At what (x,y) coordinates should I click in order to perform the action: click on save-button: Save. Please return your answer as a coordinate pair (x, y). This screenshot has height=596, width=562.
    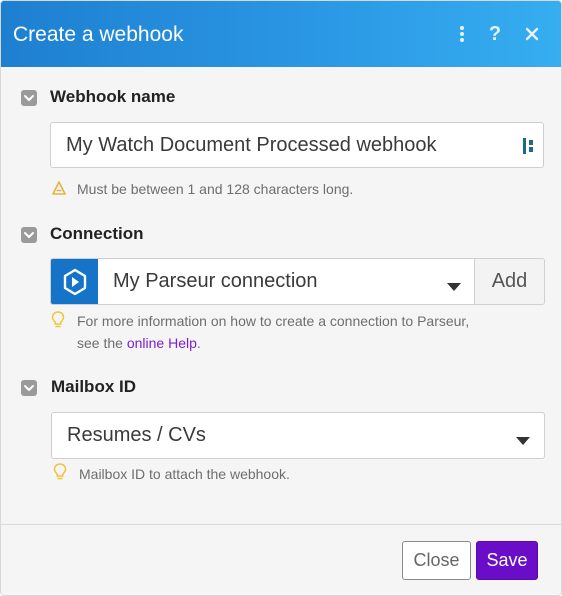
    Looking at the image, I should click on (507, 560).